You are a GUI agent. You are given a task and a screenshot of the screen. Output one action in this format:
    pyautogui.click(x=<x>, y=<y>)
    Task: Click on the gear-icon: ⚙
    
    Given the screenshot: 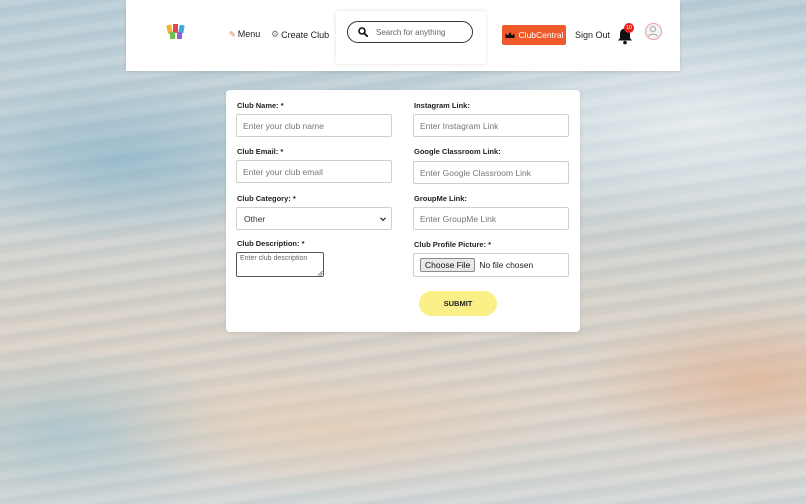 What is the action you would take?
    pyautogui.click(x=275, y=34)
    